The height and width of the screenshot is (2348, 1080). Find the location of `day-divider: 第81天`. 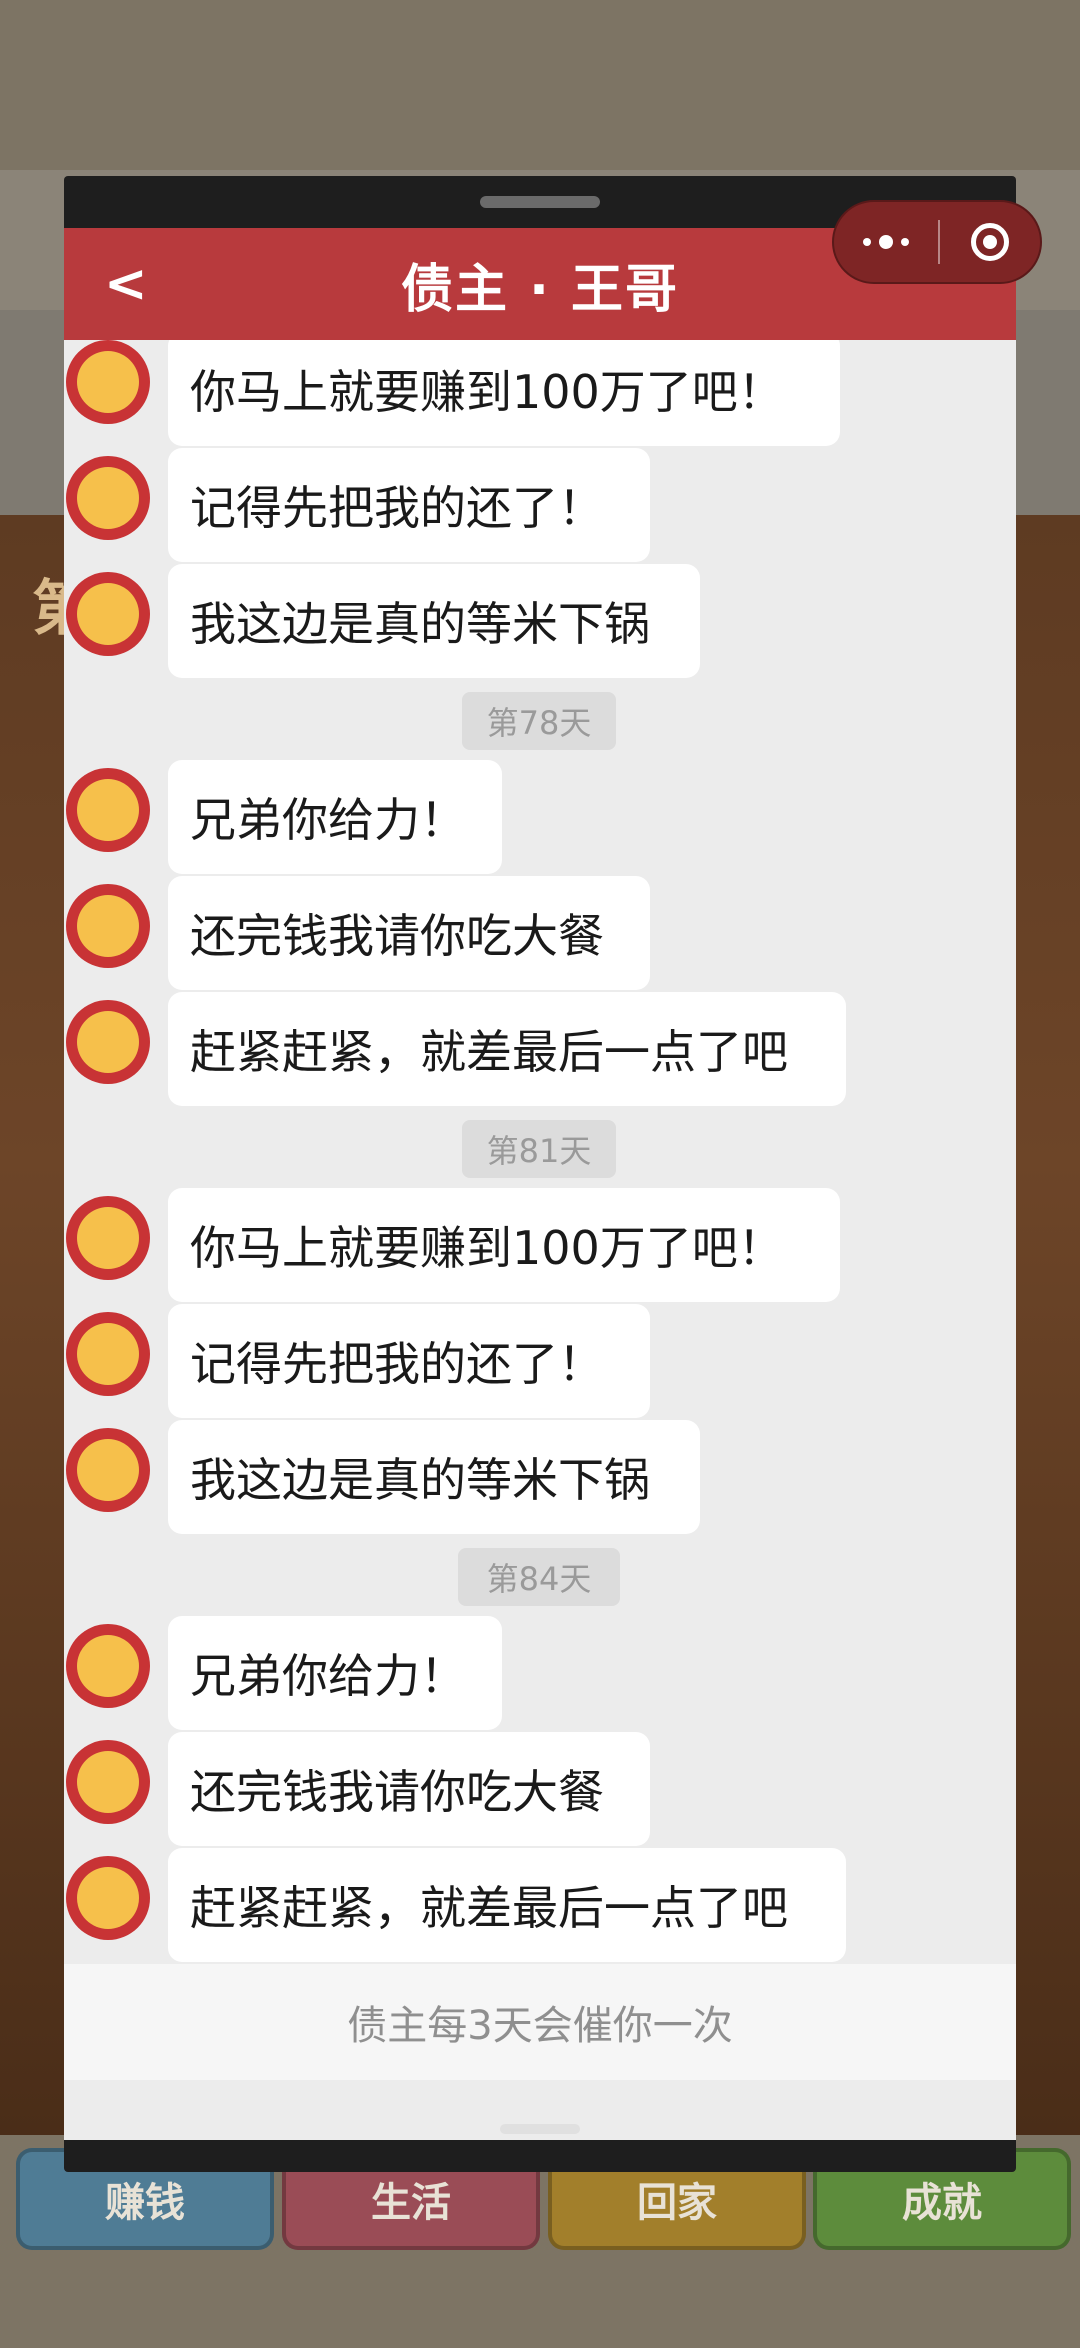

day-divider: 第81天 is located at coordinates (539, 1149).